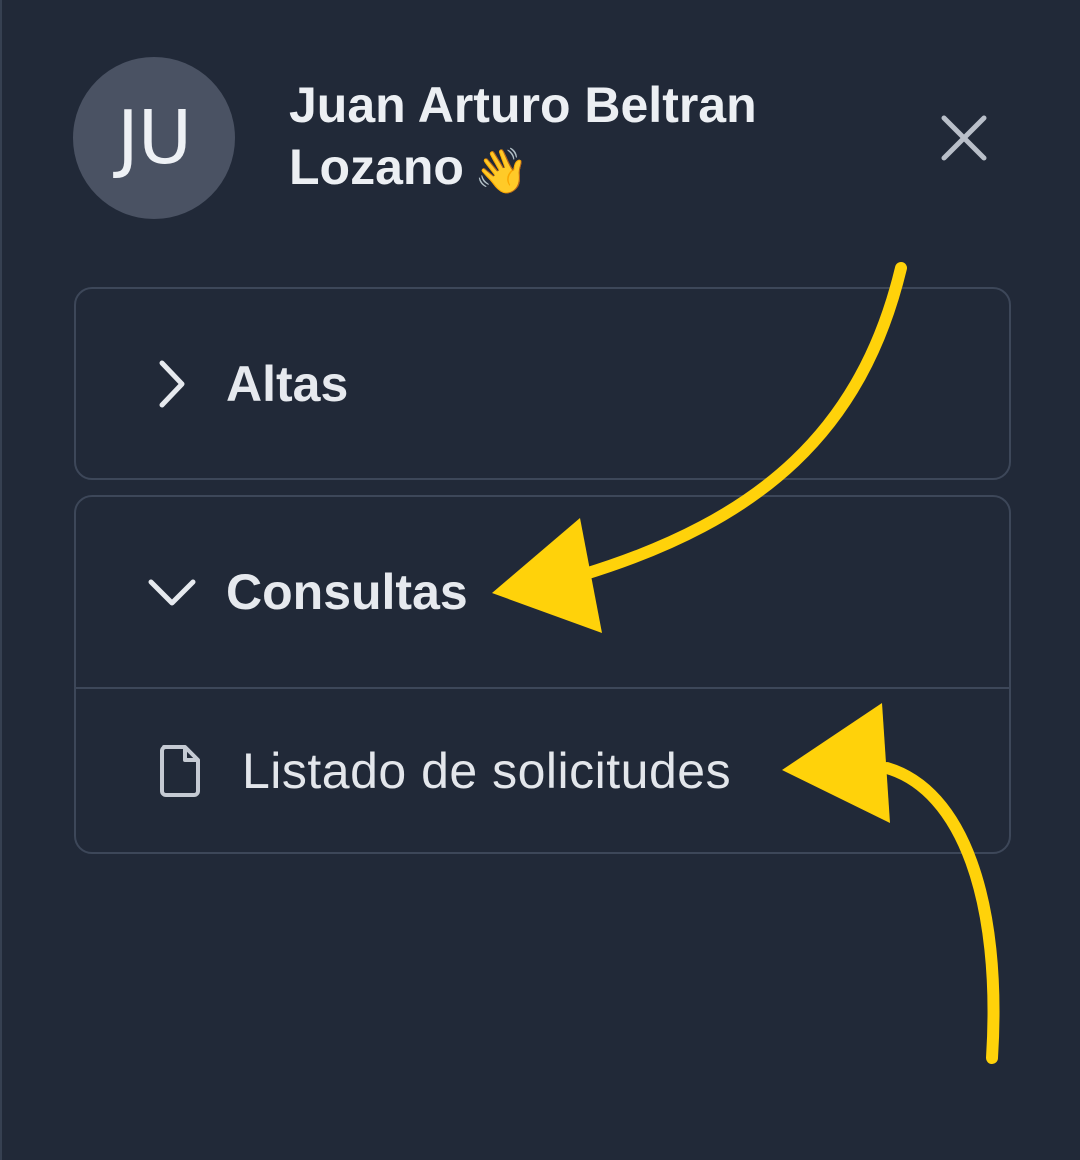  I want to click on chevron-down-icon, so click(172, 592).